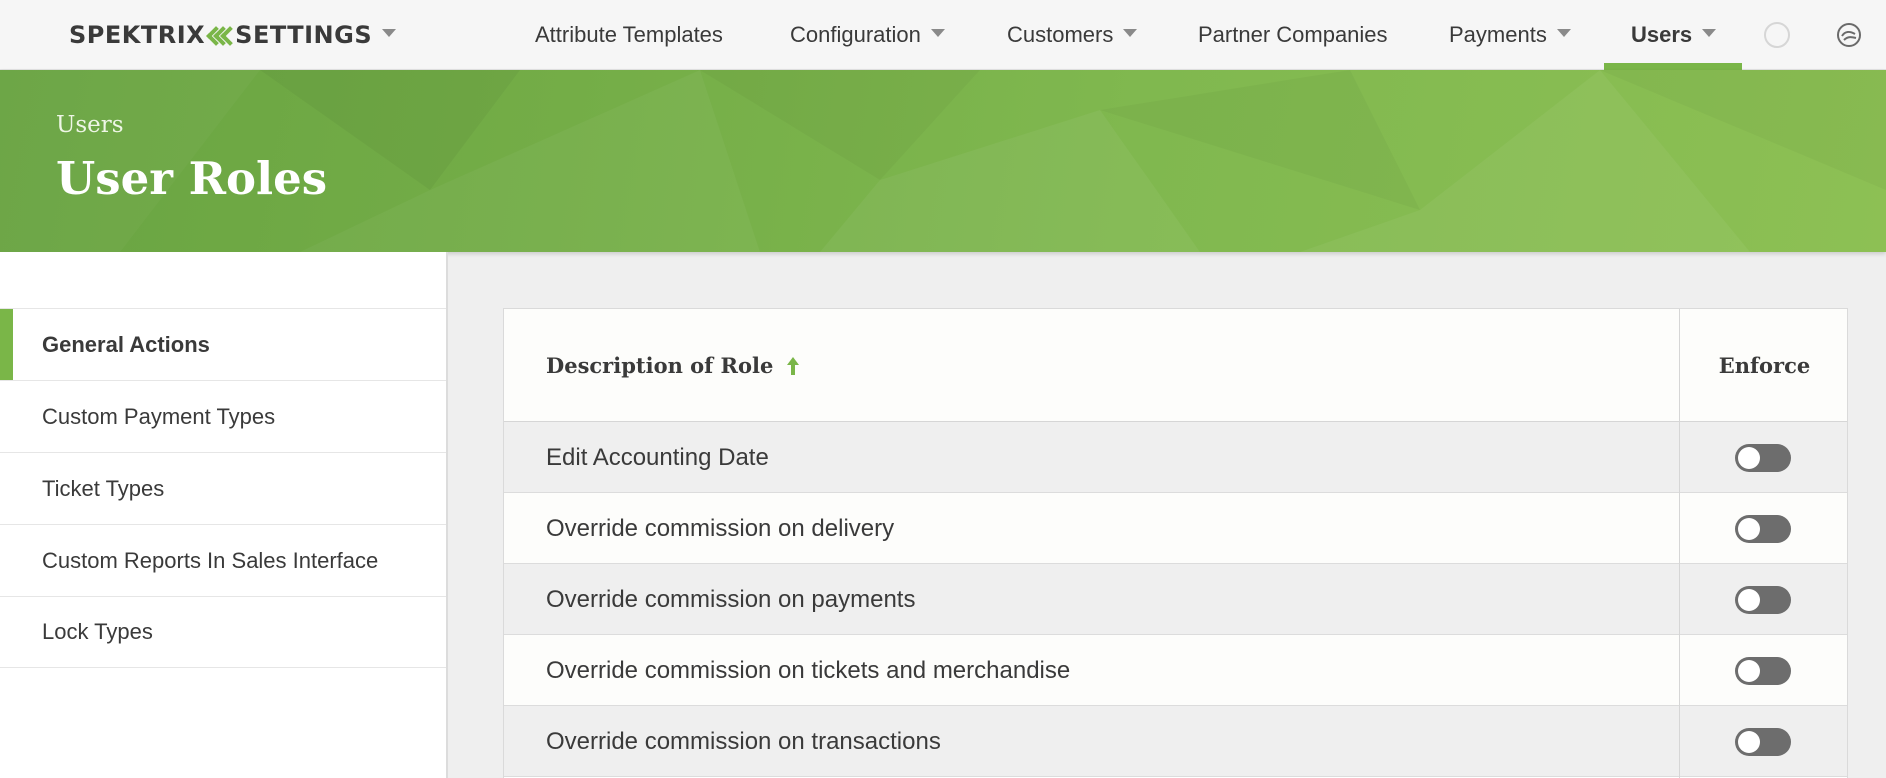 Image resolution: width=1886 pixels, height=778 pixels. What do you see at coordinates (1060, 34) in the screenshot?
I see `nav-label: Customers` at bounding box center [1060, 34].